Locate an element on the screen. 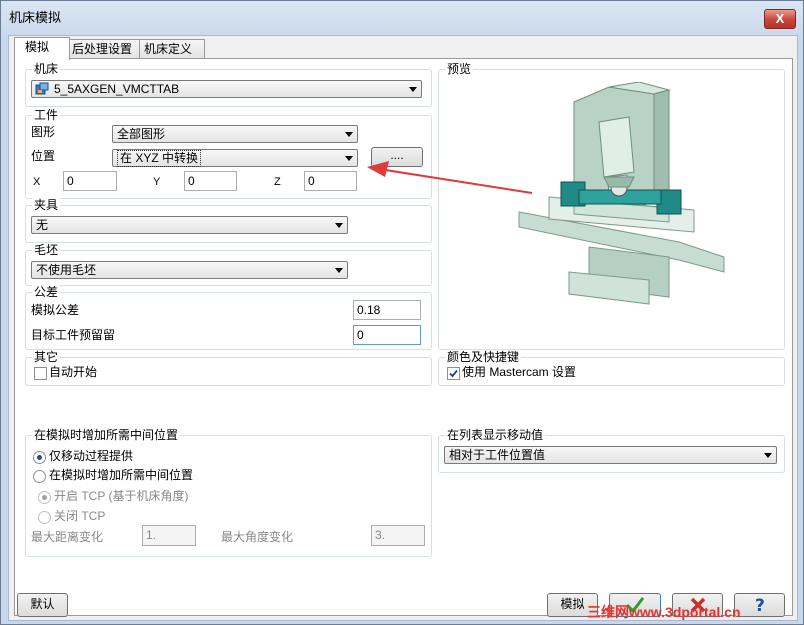 This screenshot has height=625, width=804. max-angle-value: 3. is located at coordinates (380, 535).